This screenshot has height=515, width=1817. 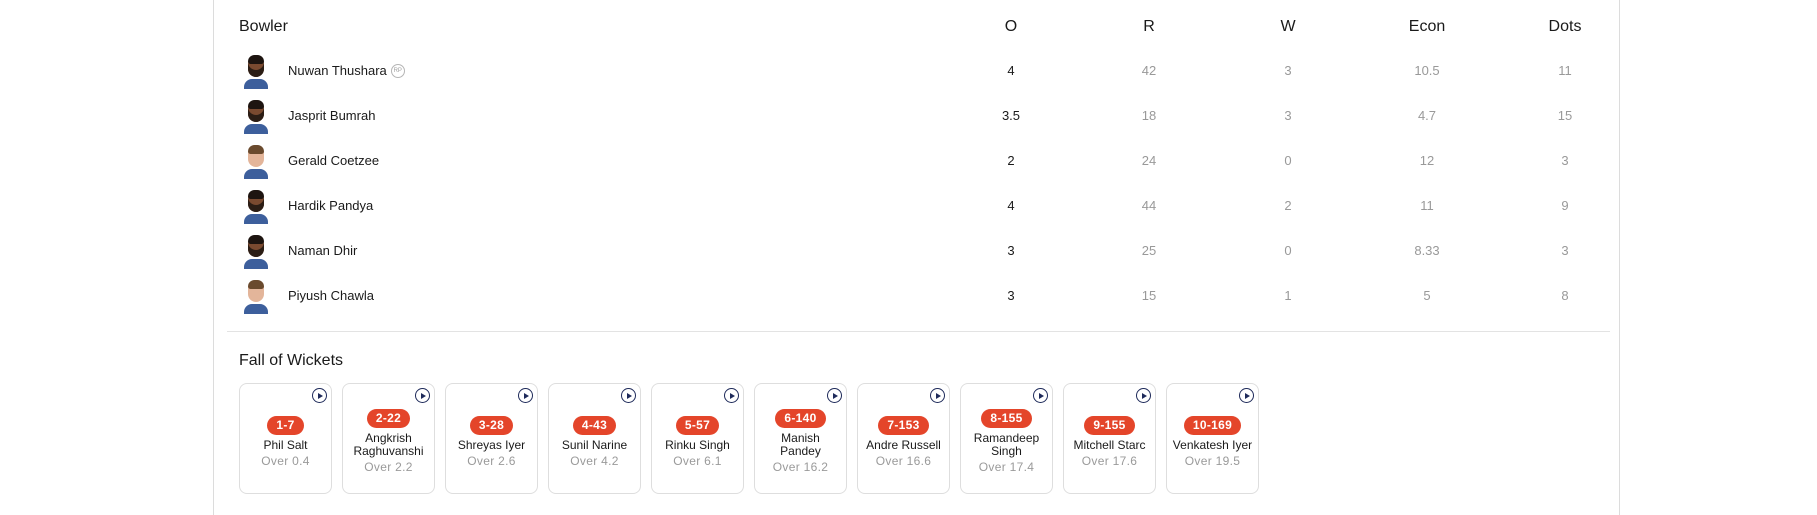 What do you see at coordinates (1565, 70) in the screenshot?
I see `dots-value: 11` at bounding box center [1565, 70].